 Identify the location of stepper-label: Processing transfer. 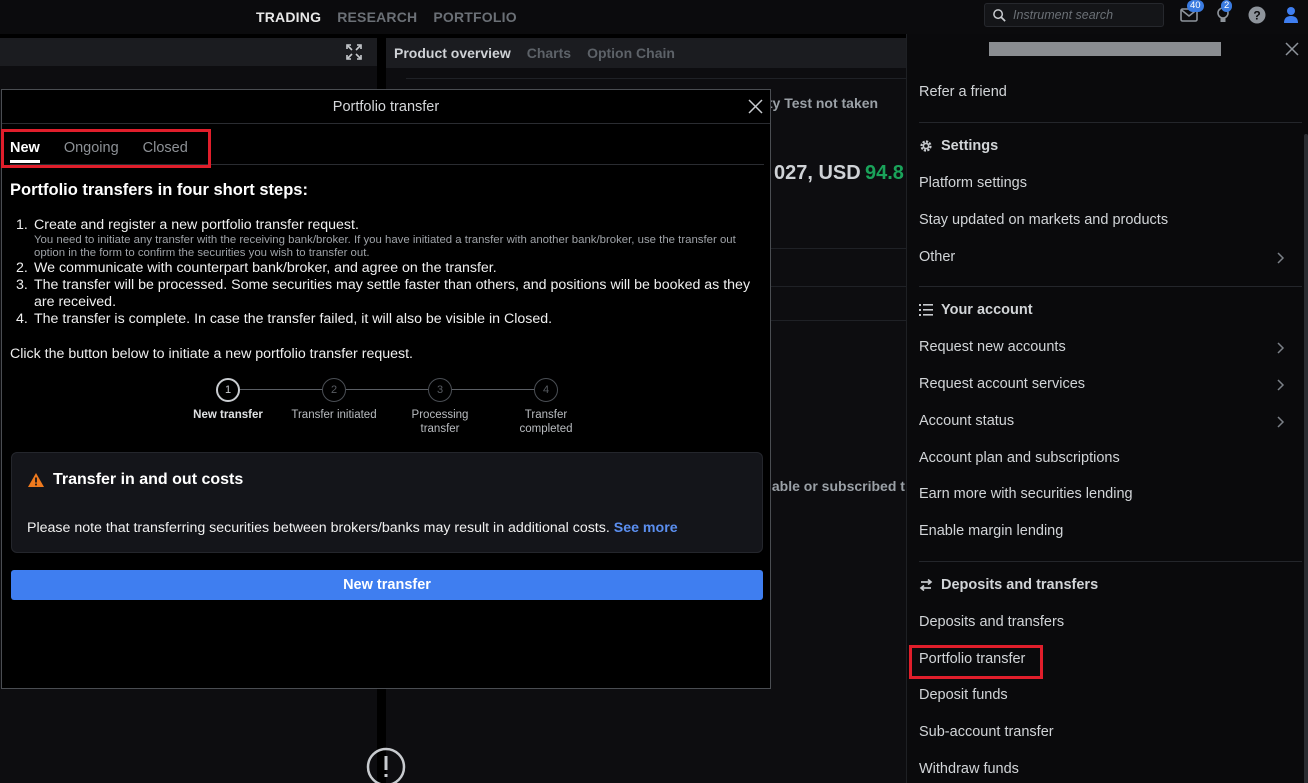
(440, 422).